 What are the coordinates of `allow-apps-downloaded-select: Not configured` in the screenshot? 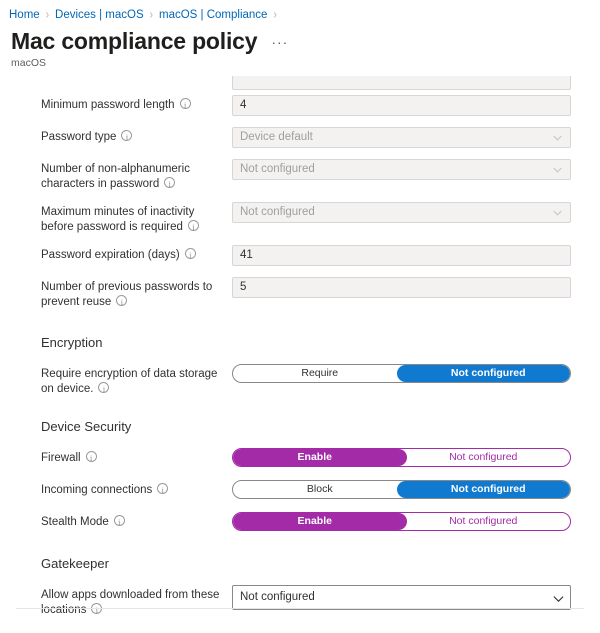 It's located at (401, 598).